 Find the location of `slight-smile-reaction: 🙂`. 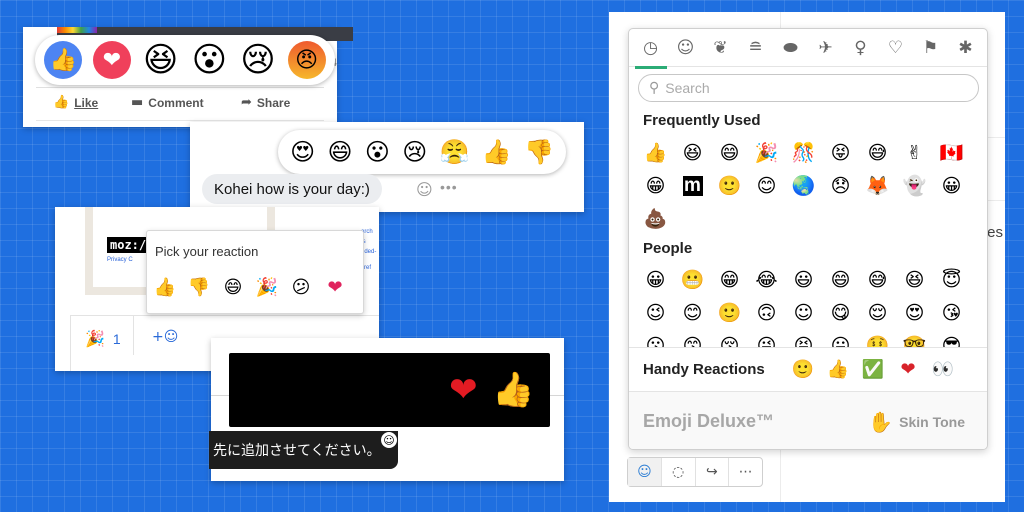

slight-smile-reaction: 🙂 is located at coordinates (803, 369).